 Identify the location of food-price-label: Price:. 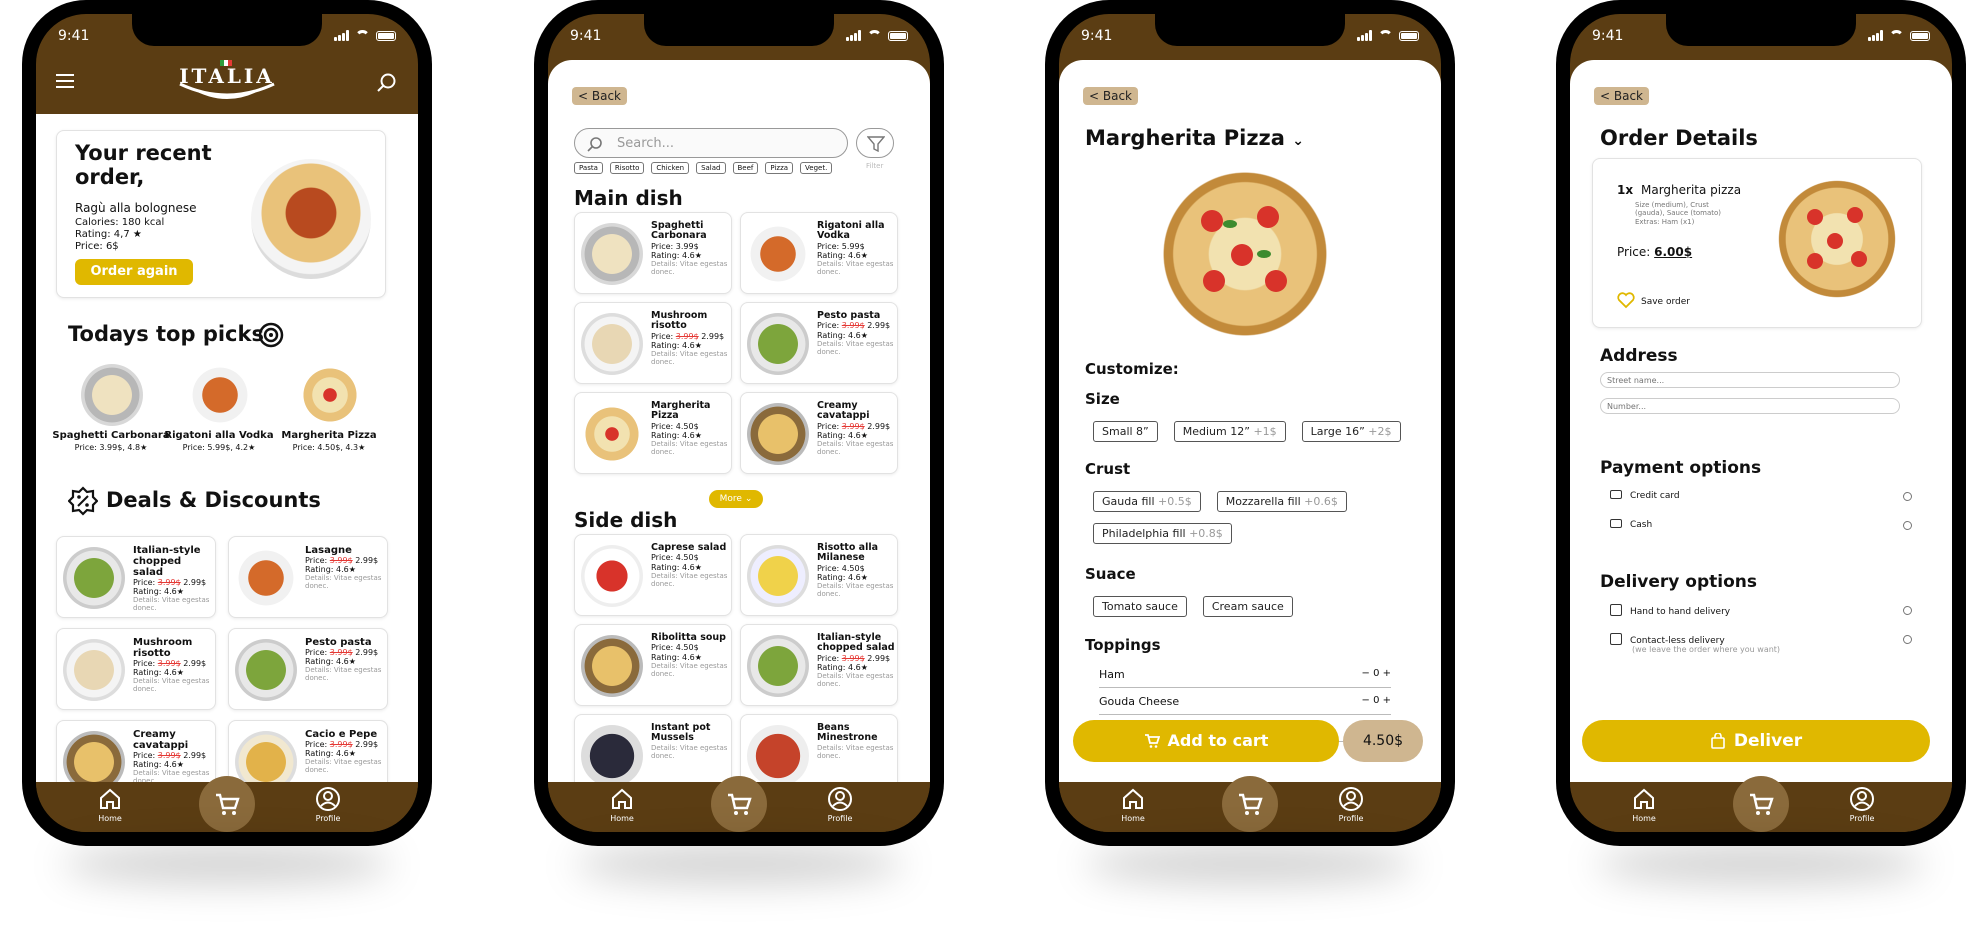
(663, 336).